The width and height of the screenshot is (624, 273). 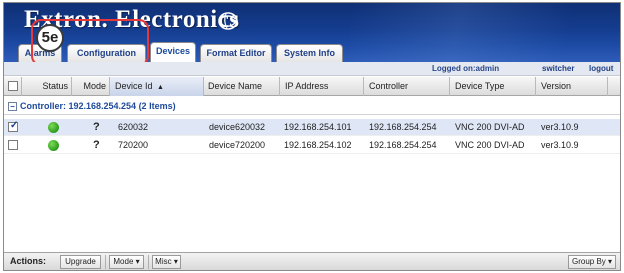 What do you see at coordinates (28, 261) in the screenshot?
I see `actions-label: Actions:` at bounding box center [28, 261].